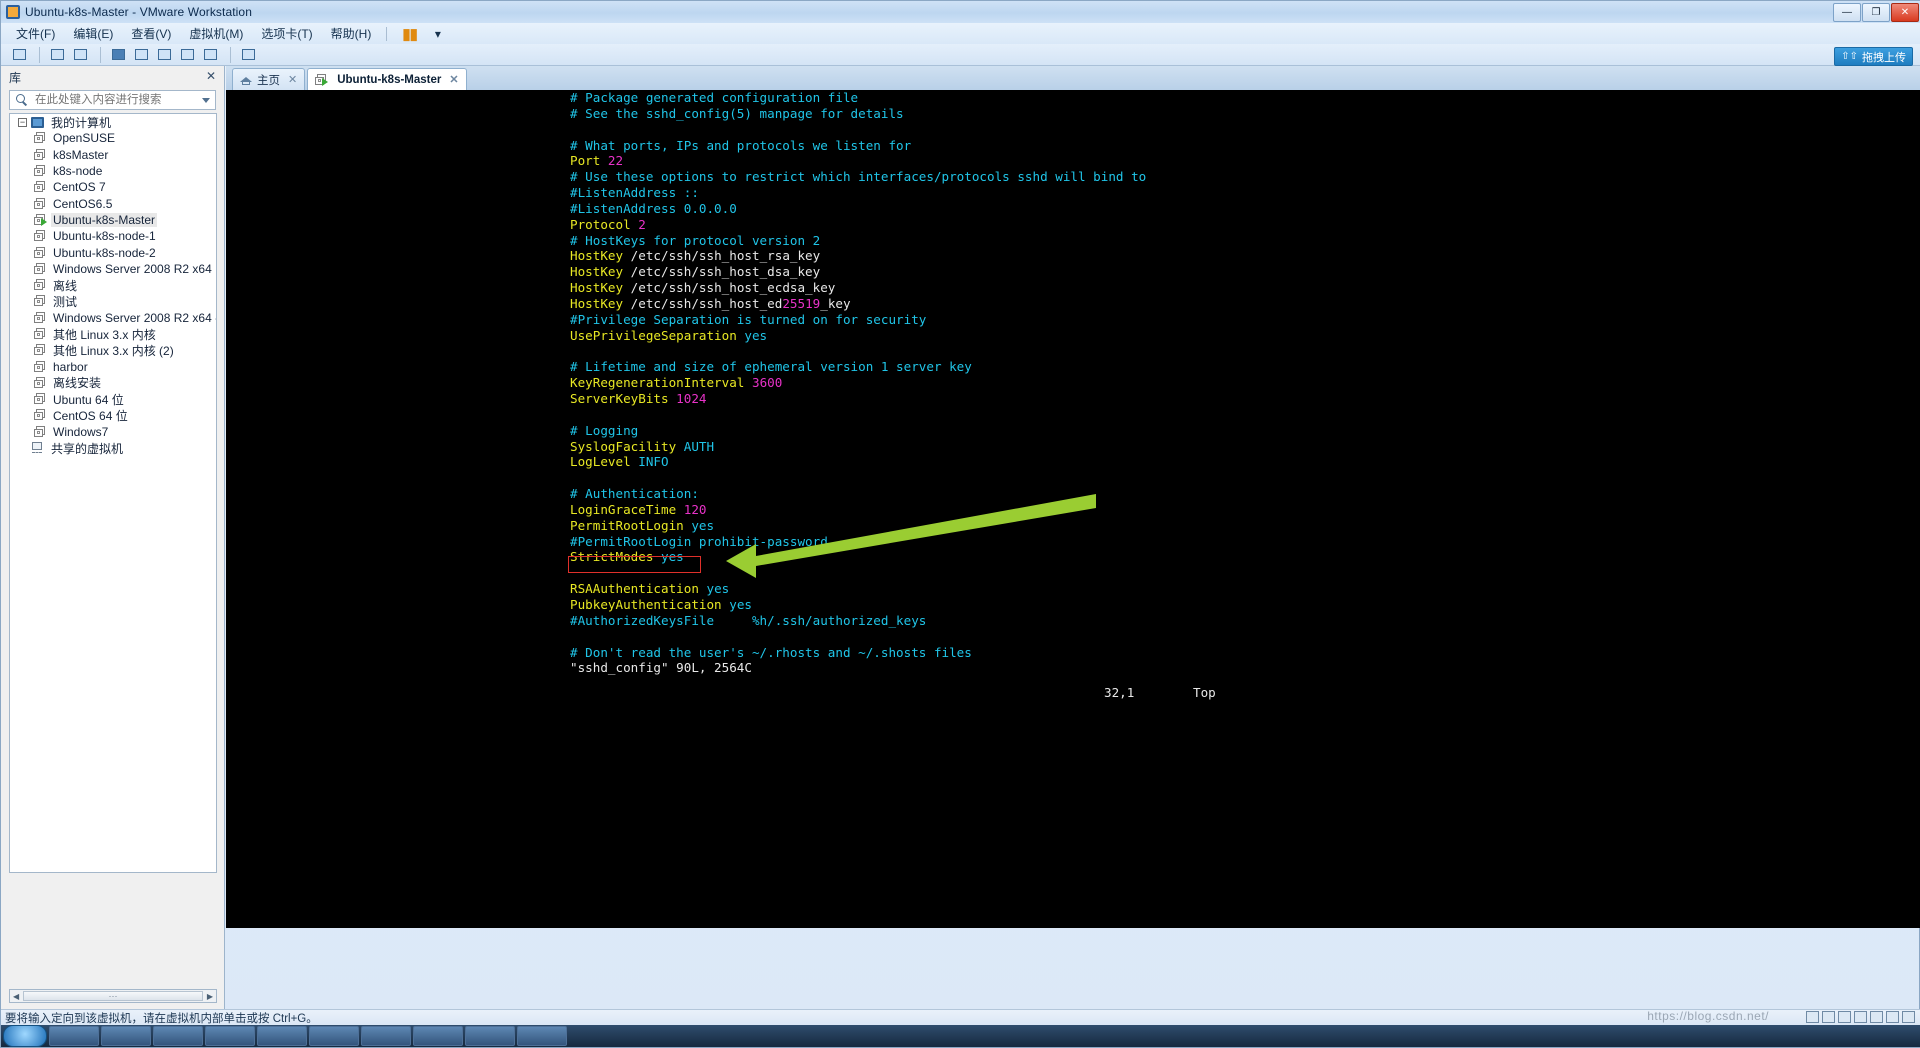 This screenshot has height=1048, width=1920. I want to click on terminal-line: Protocol 2, so click(1073, 225).